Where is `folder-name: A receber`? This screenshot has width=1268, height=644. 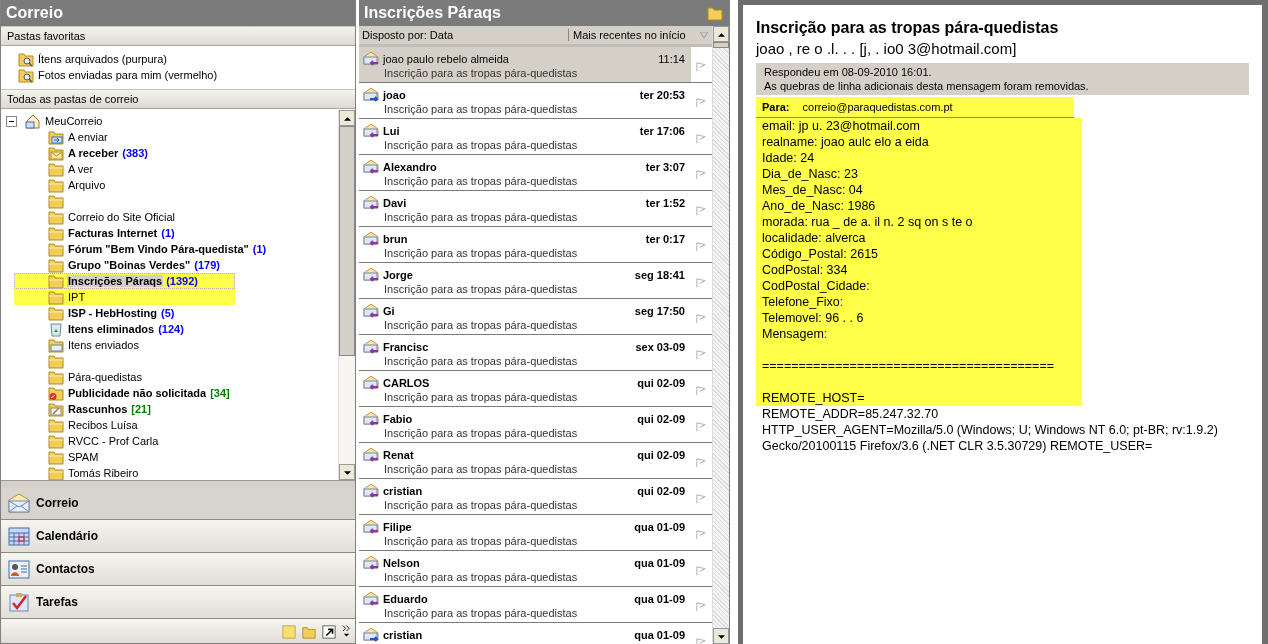
folder-name: A receber is located at coordinates (93, 153).